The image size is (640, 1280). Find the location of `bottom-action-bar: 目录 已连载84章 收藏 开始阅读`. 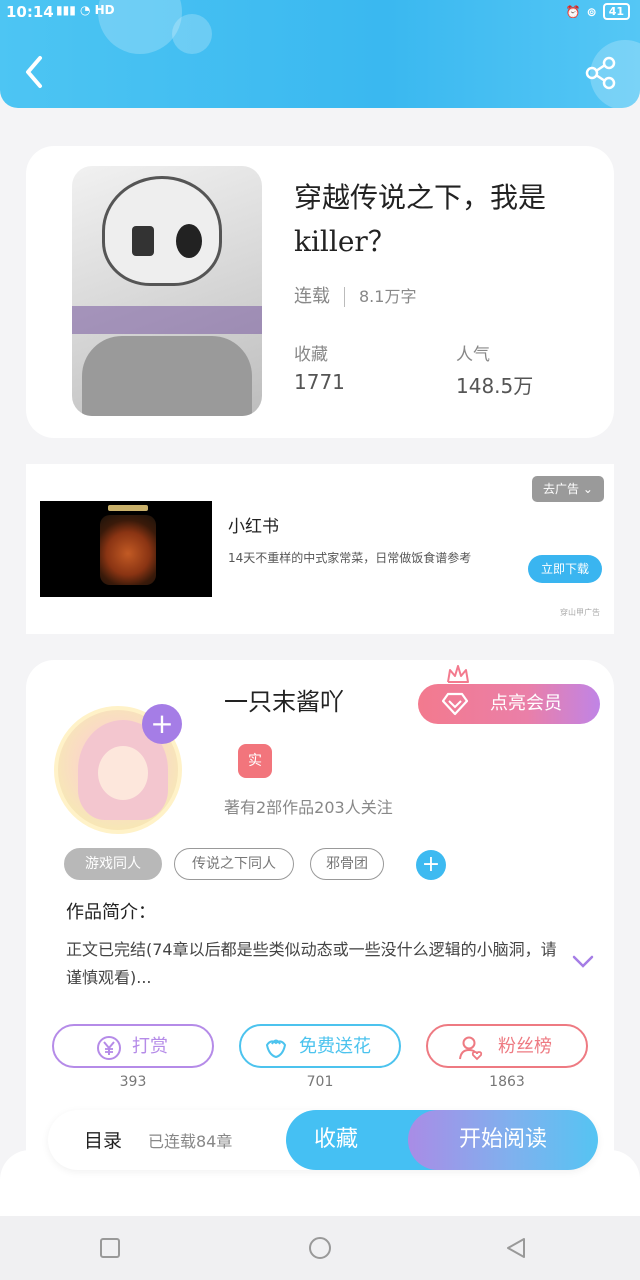

bottom-action-bar: 目录 已连载84章 收藏 开始阅读 is located at coordinates (323, 1140).